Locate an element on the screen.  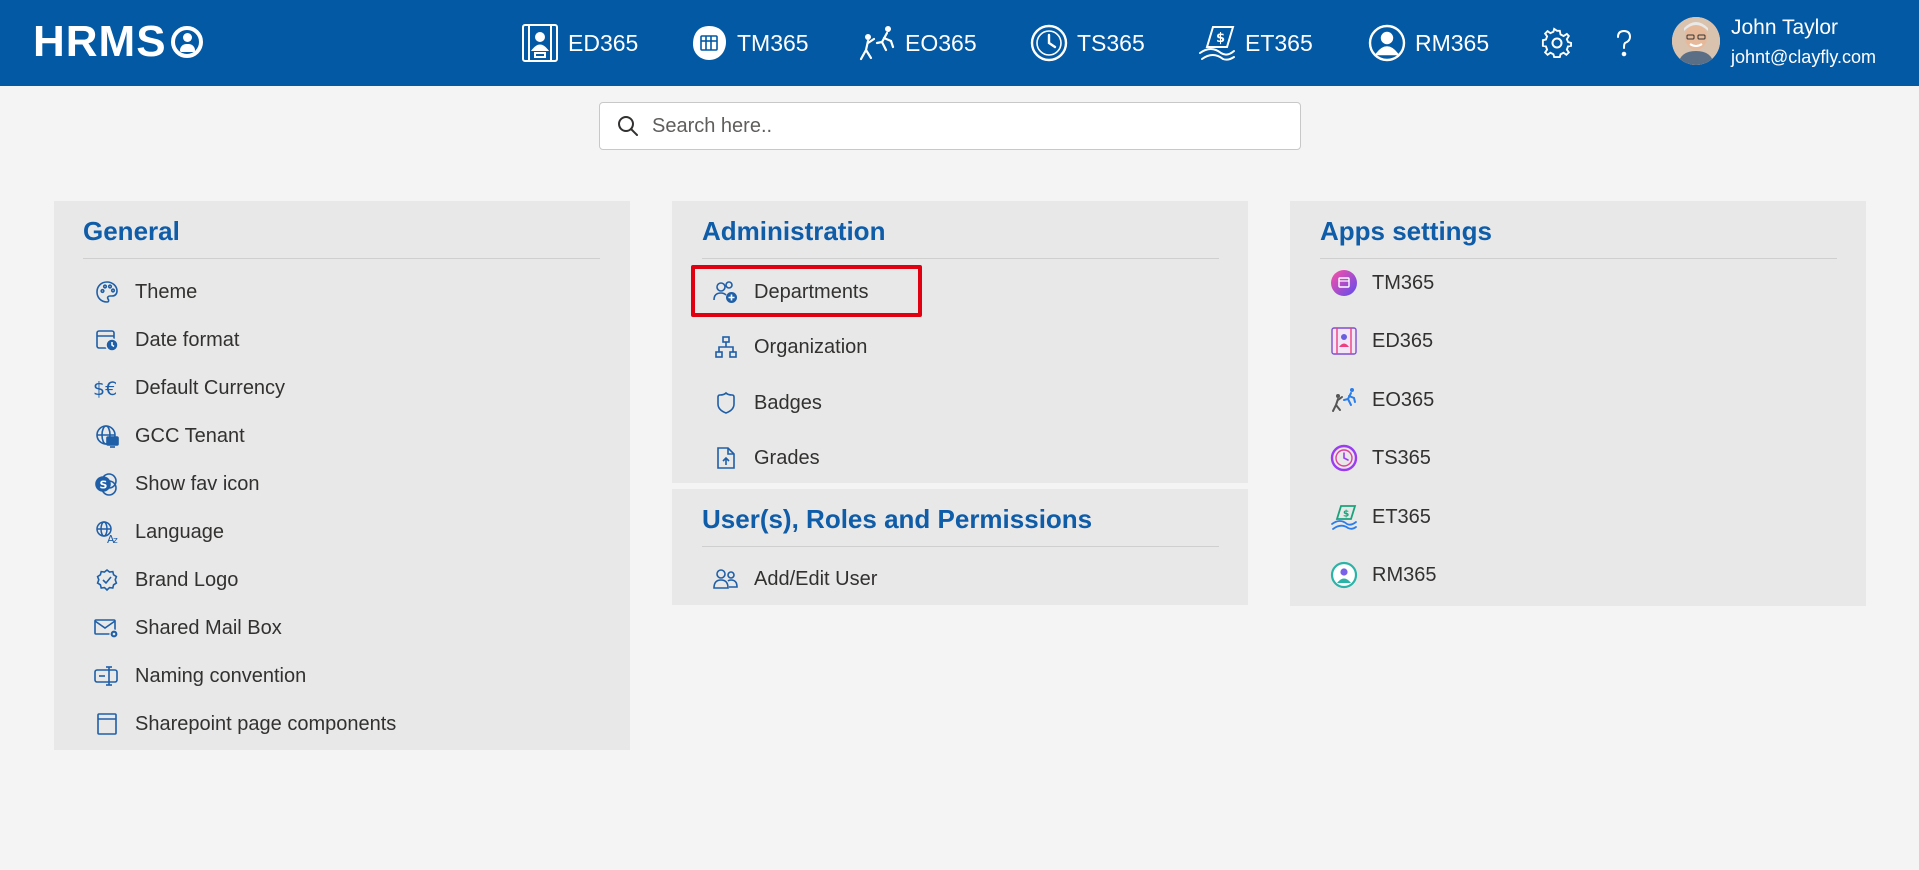
apps-item-et365: $ ET365 is located at coordinates (1380, 517).